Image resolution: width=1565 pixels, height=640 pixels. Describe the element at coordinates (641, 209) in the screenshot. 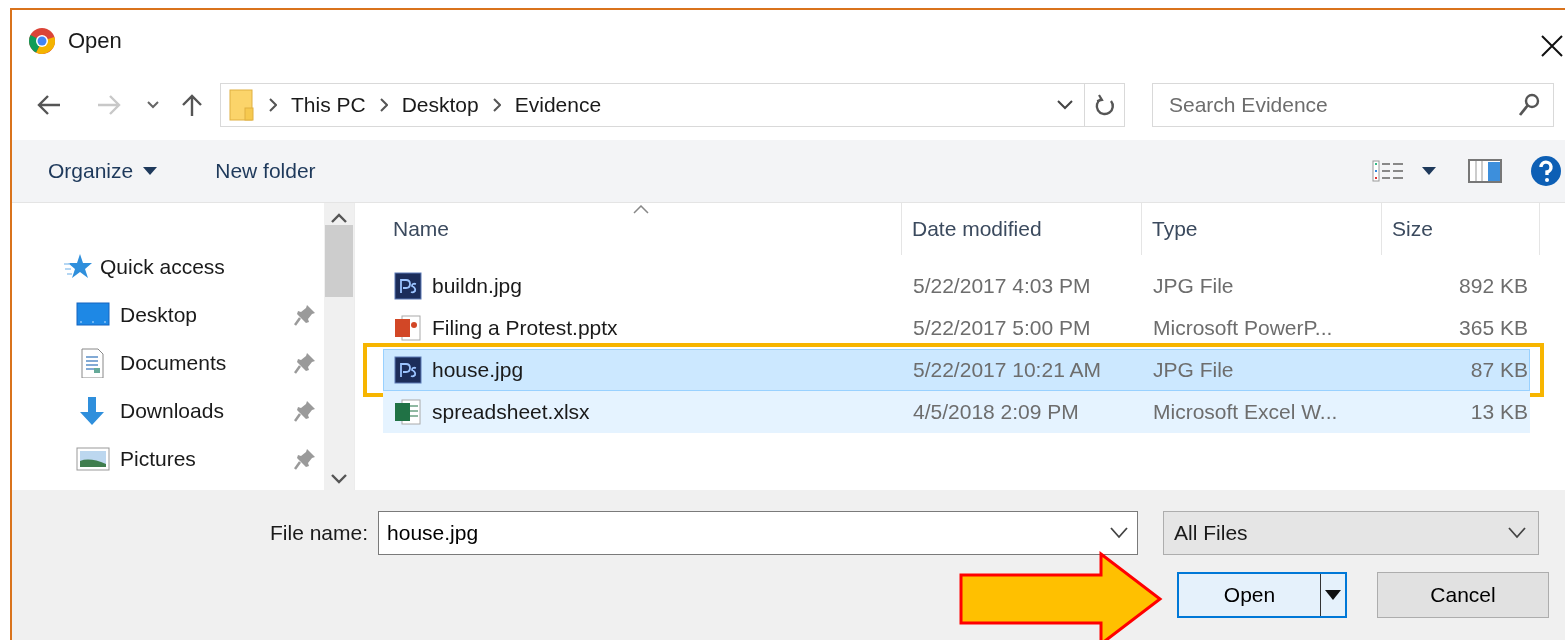

I see `sort-ascending-icon` at that location.